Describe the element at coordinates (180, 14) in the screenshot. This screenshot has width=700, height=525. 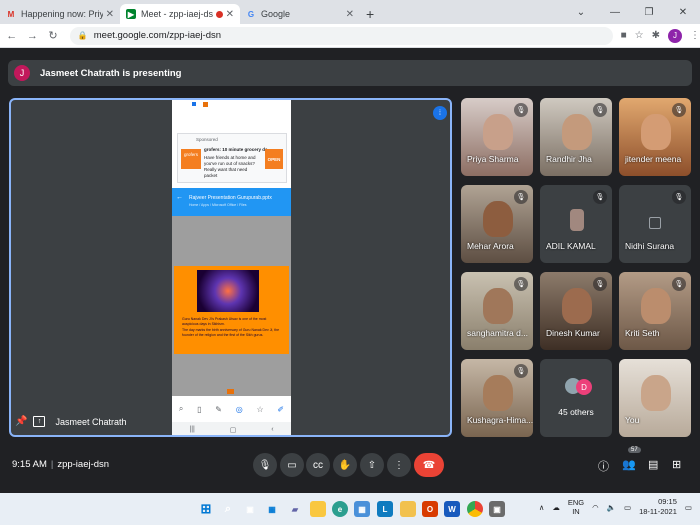
I see `tab-meet: ▶ Meet - zpp-iaej-dsn ✕` at that location.